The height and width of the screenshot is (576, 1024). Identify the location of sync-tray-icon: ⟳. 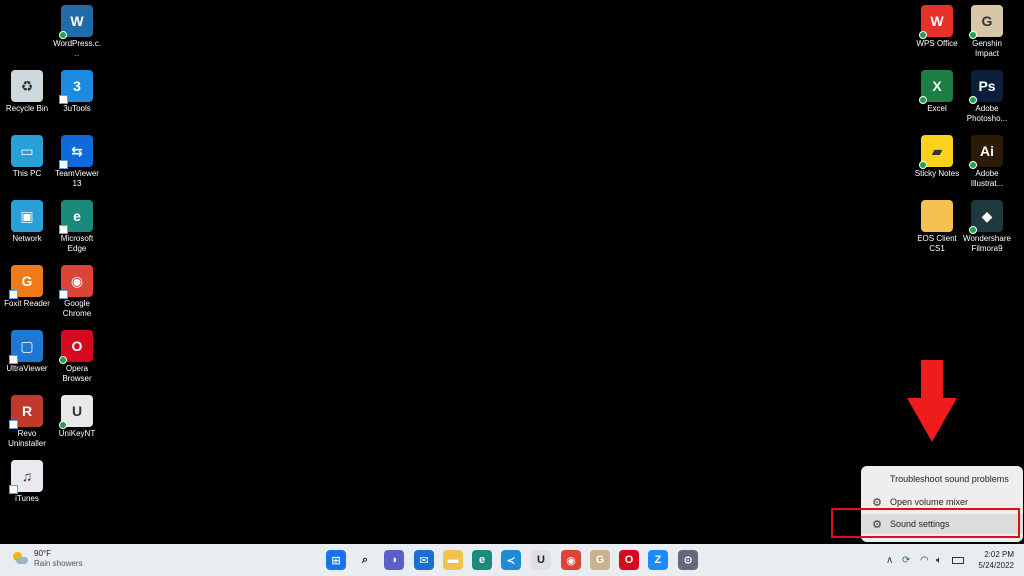
(906, 560).